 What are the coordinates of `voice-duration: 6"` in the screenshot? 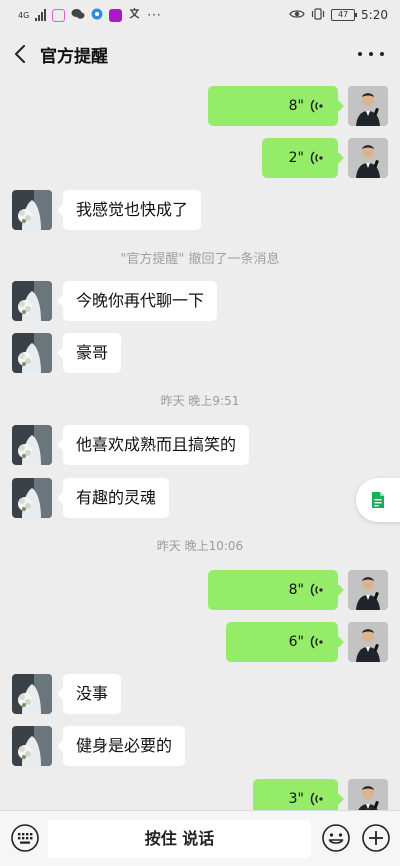 It's located at (296, 642).